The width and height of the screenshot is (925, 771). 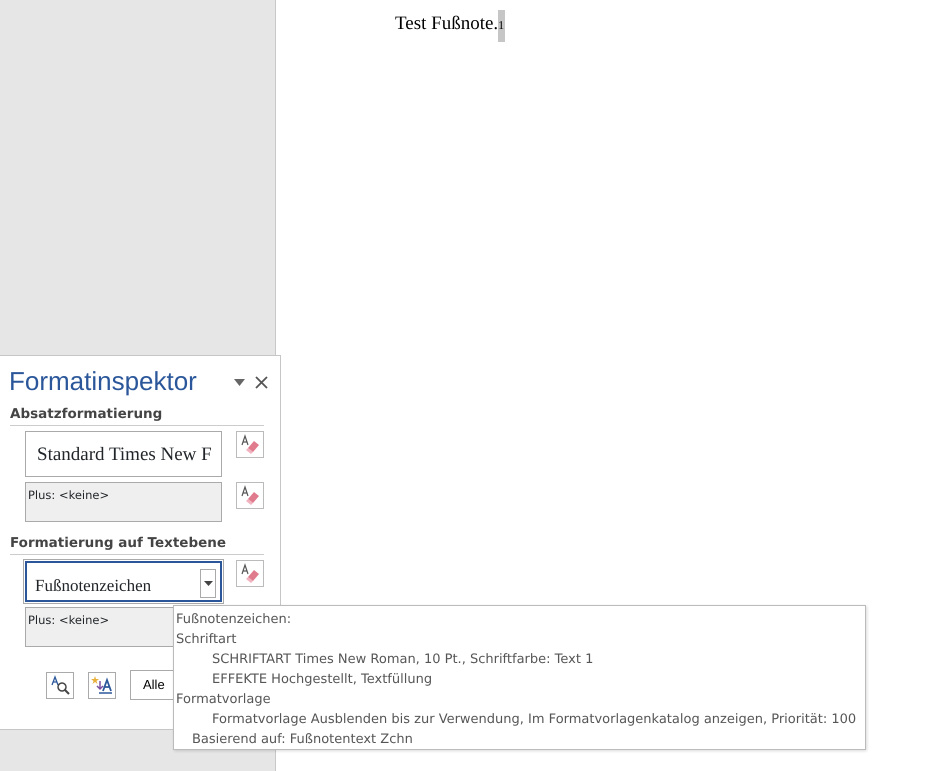 What do you see at coordinates (322, 679) in the screenshot?
I see `tooltip-line: EFFEKTE Hochgestellt, Textfüllung` at bounding box center [322, 679].